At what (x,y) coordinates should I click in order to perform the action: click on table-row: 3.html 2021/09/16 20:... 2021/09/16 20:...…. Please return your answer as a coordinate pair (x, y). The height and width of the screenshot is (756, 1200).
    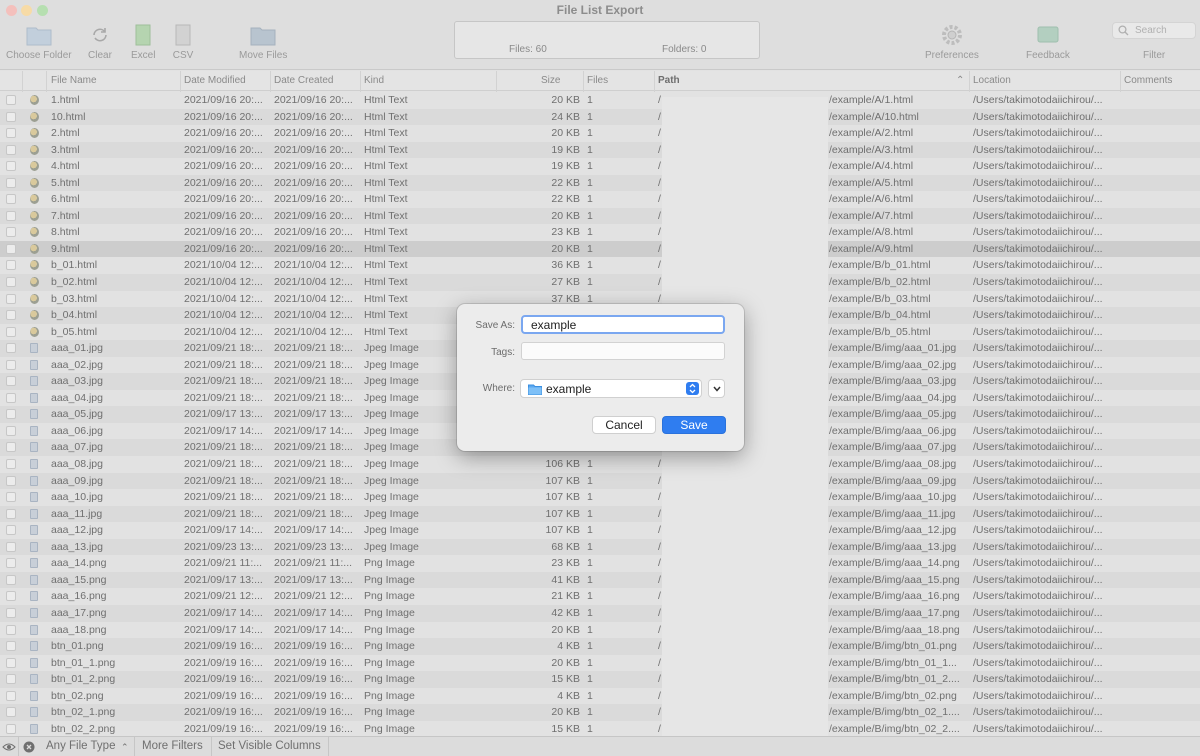
    Looking at the image, I should click on (600, 150).